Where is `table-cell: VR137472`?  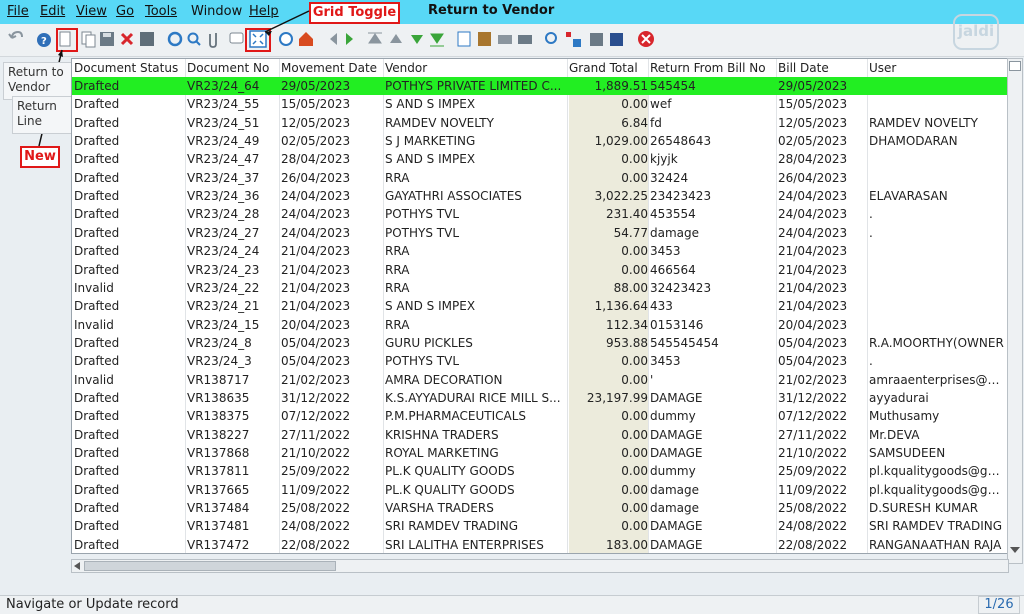 table-cell: VR137472 is located at coordinates (218, 544).